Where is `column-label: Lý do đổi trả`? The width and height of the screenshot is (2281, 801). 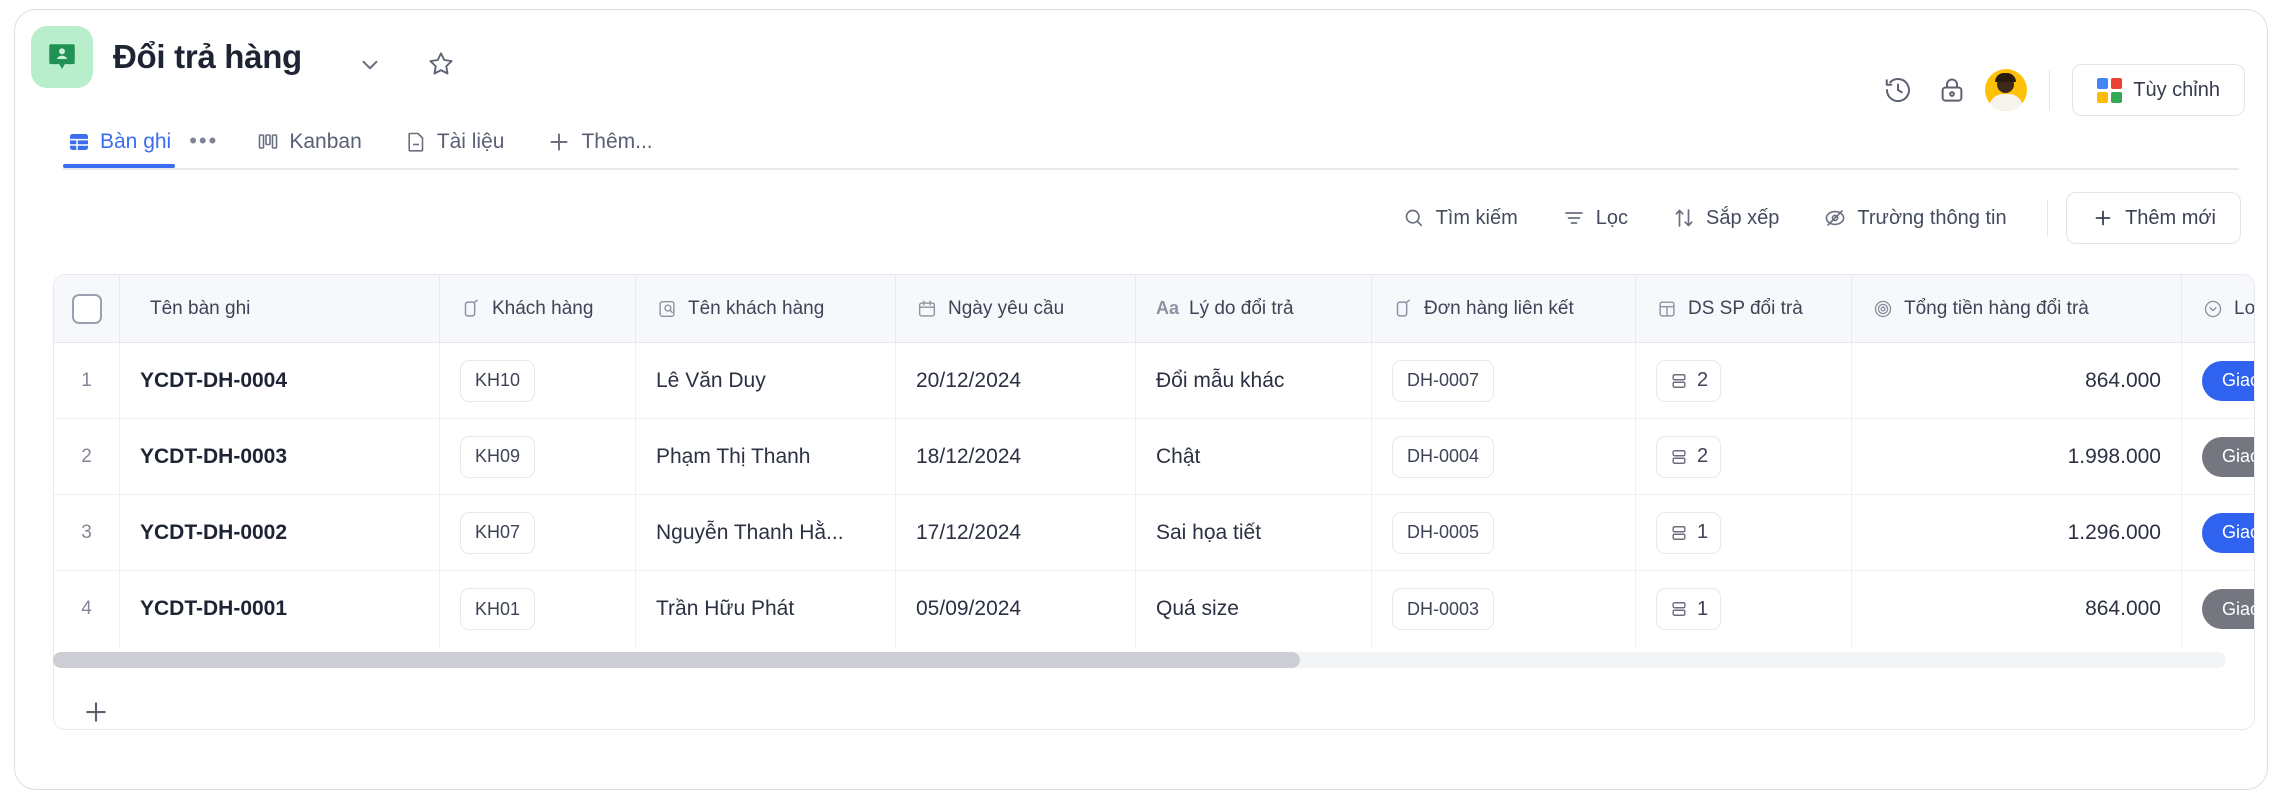
column-label: Lý do đổi trả is located at coordinates (1241, 308).